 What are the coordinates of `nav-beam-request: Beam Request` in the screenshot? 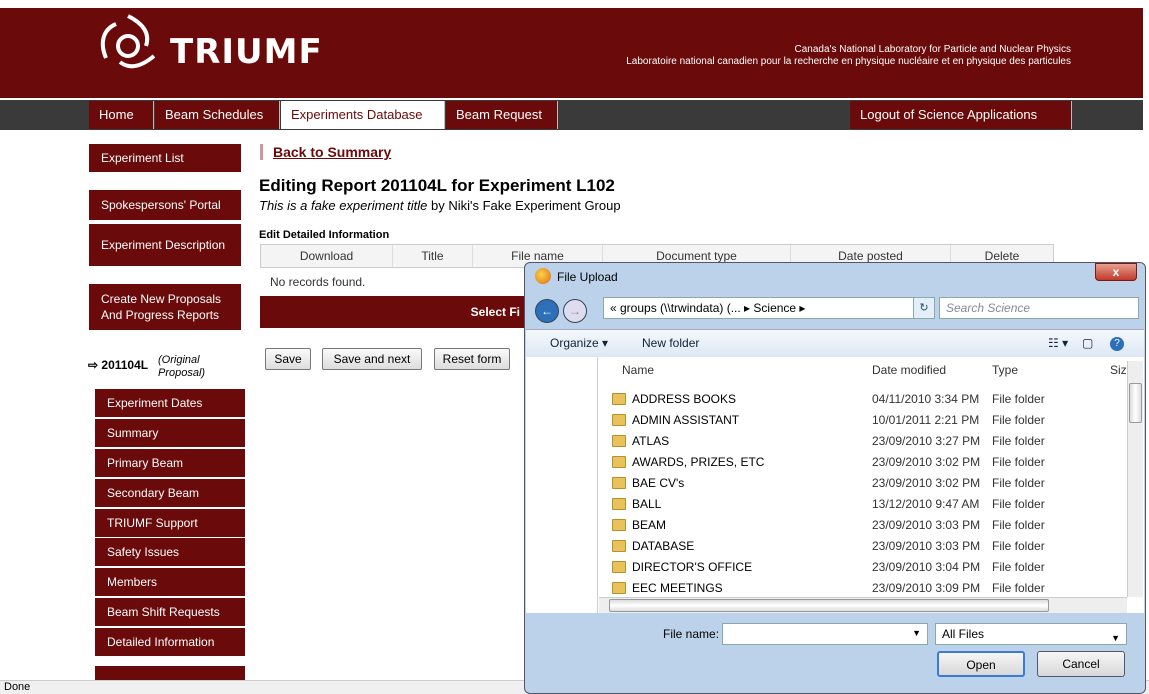 It's located at (502, 115).